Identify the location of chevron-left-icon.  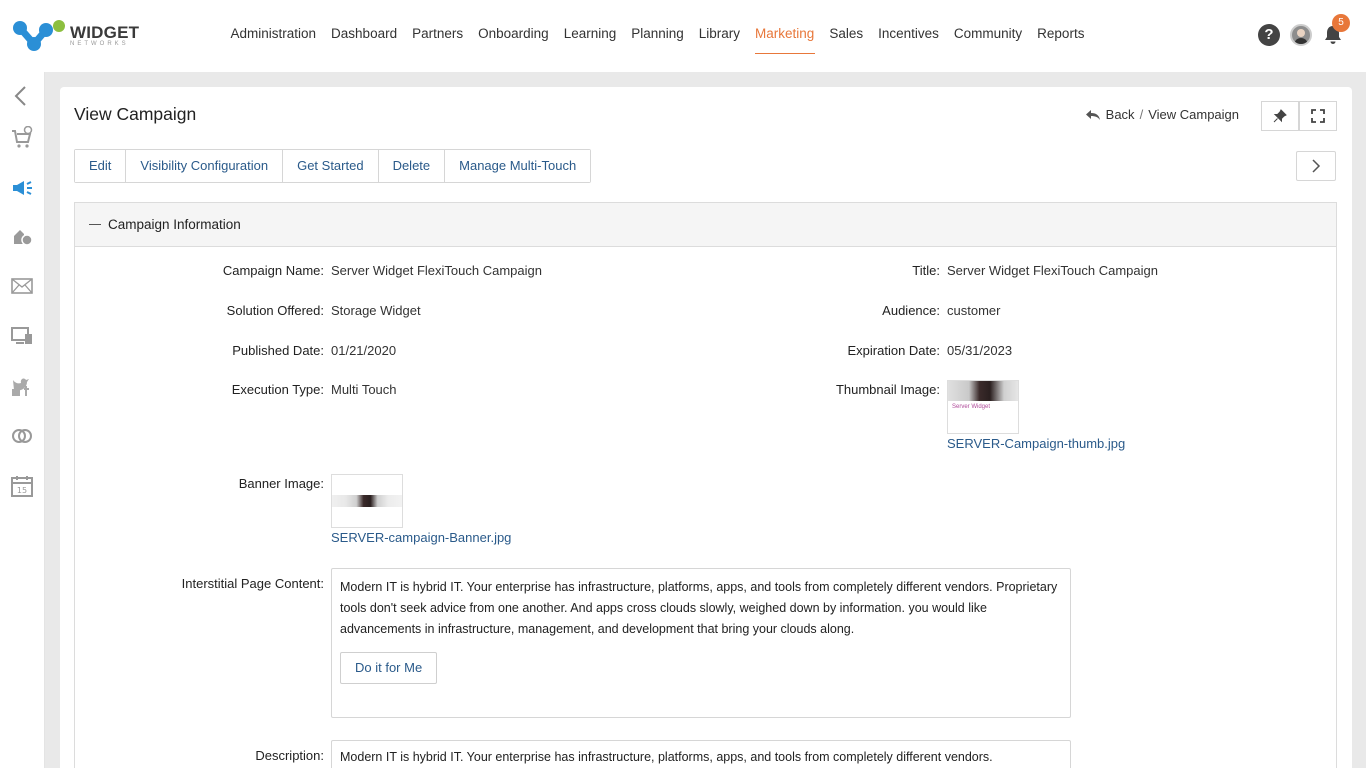
(22, 96).